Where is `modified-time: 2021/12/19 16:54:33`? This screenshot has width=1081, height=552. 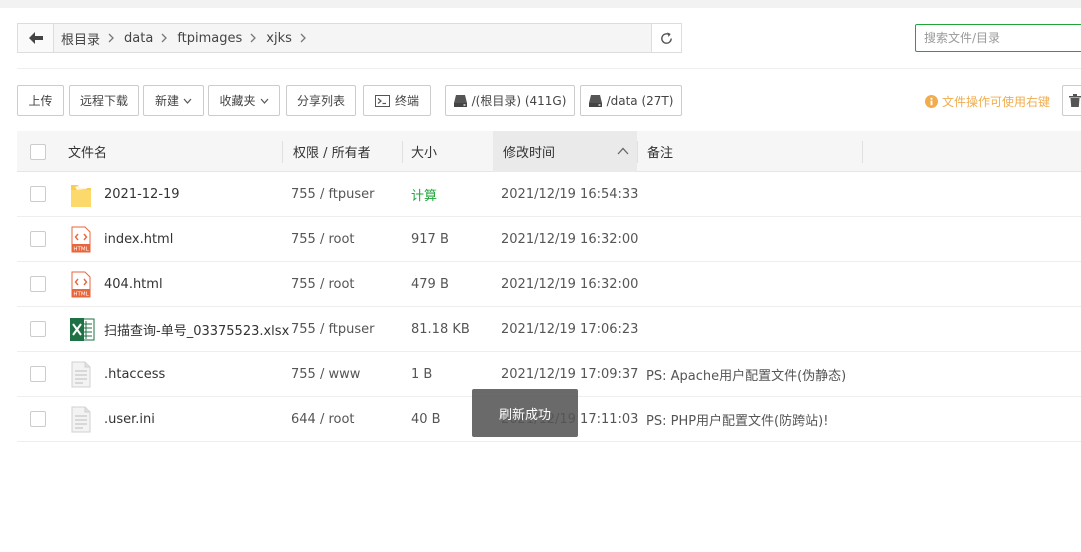 modified-time: 2021/12/19 16:54:33 is located at coordinates (570, 194).